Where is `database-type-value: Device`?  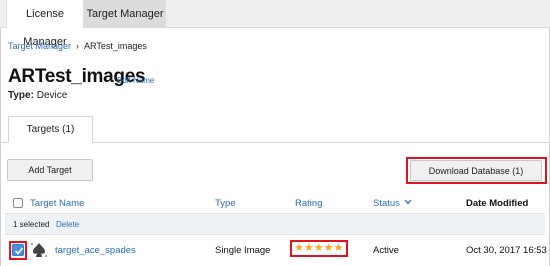
database-type-value: Device is located at coordinates (52, 95).